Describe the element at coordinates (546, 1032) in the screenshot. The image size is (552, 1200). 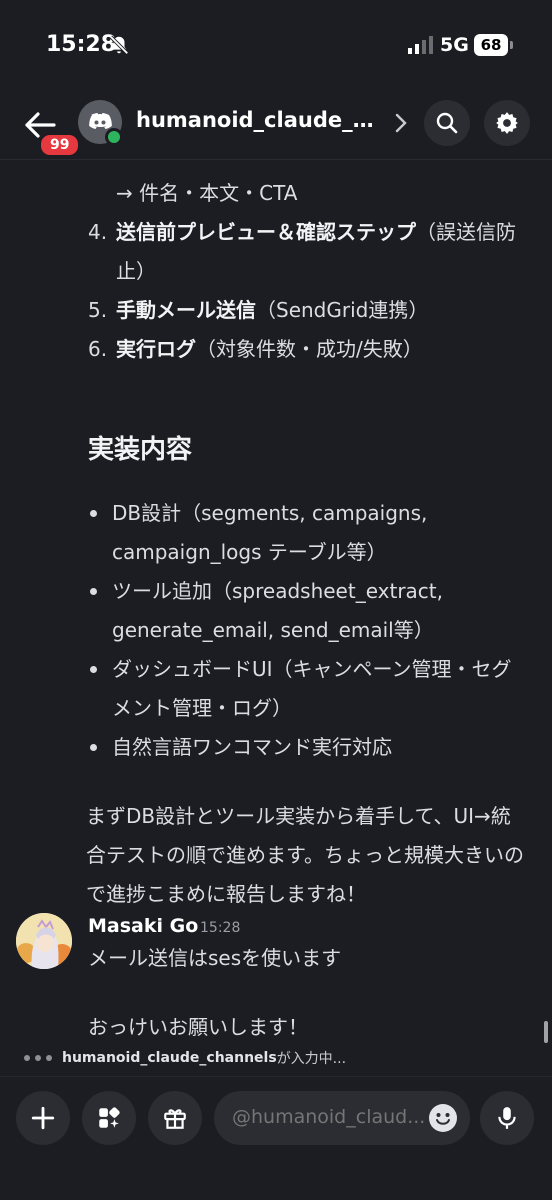
I see `scrollbar` at that location.